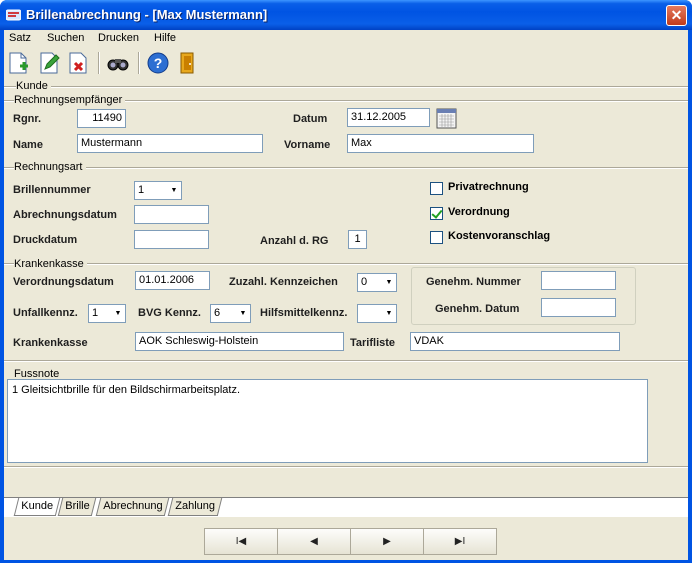  Describe the element at coordinates (158, 190) in the screenshot. I see `brillennummer-select: 1 ▼` at that location.